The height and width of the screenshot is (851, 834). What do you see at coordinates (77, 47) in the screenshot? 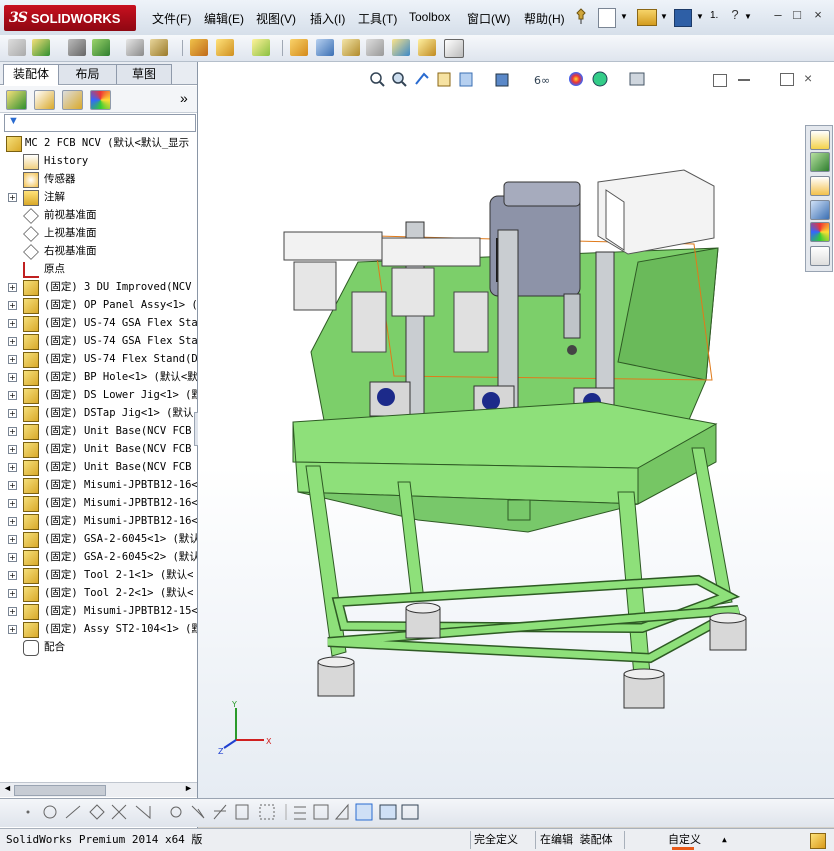
I see `mate-icon` at bounding box center [77, 47].